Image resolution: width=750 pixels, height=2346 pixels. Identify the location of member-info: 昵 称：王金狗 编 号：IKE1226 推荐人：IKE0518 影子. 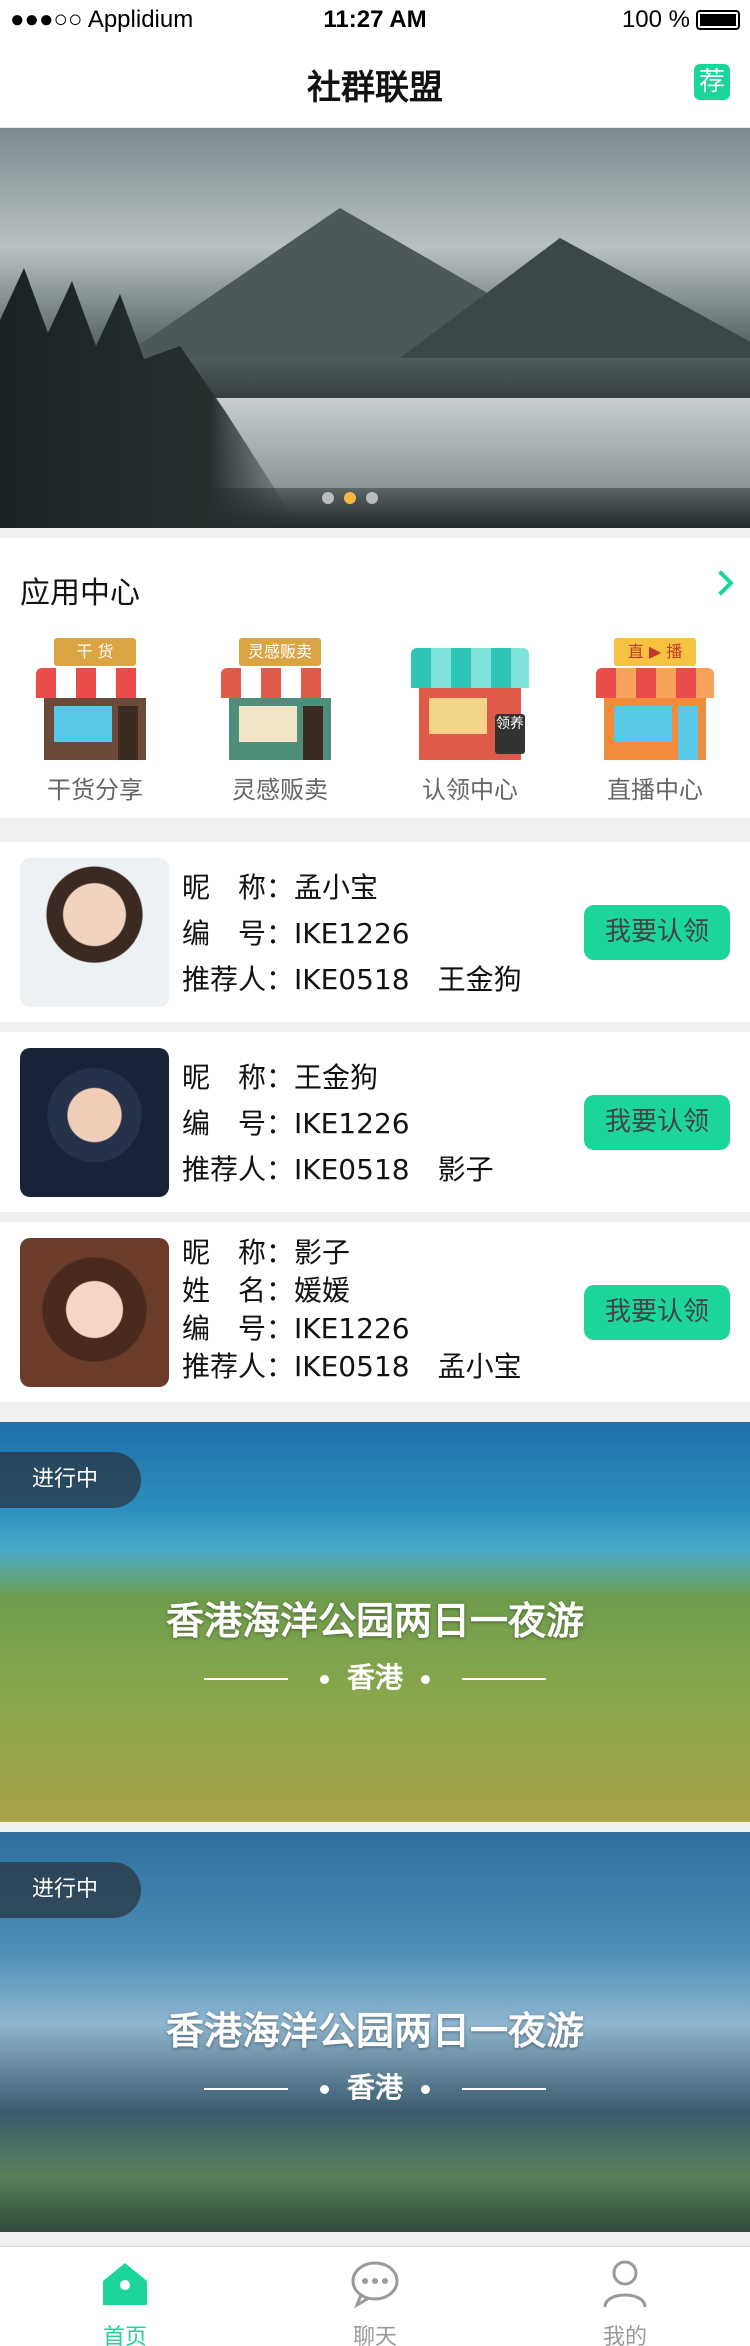
(338, 1124).